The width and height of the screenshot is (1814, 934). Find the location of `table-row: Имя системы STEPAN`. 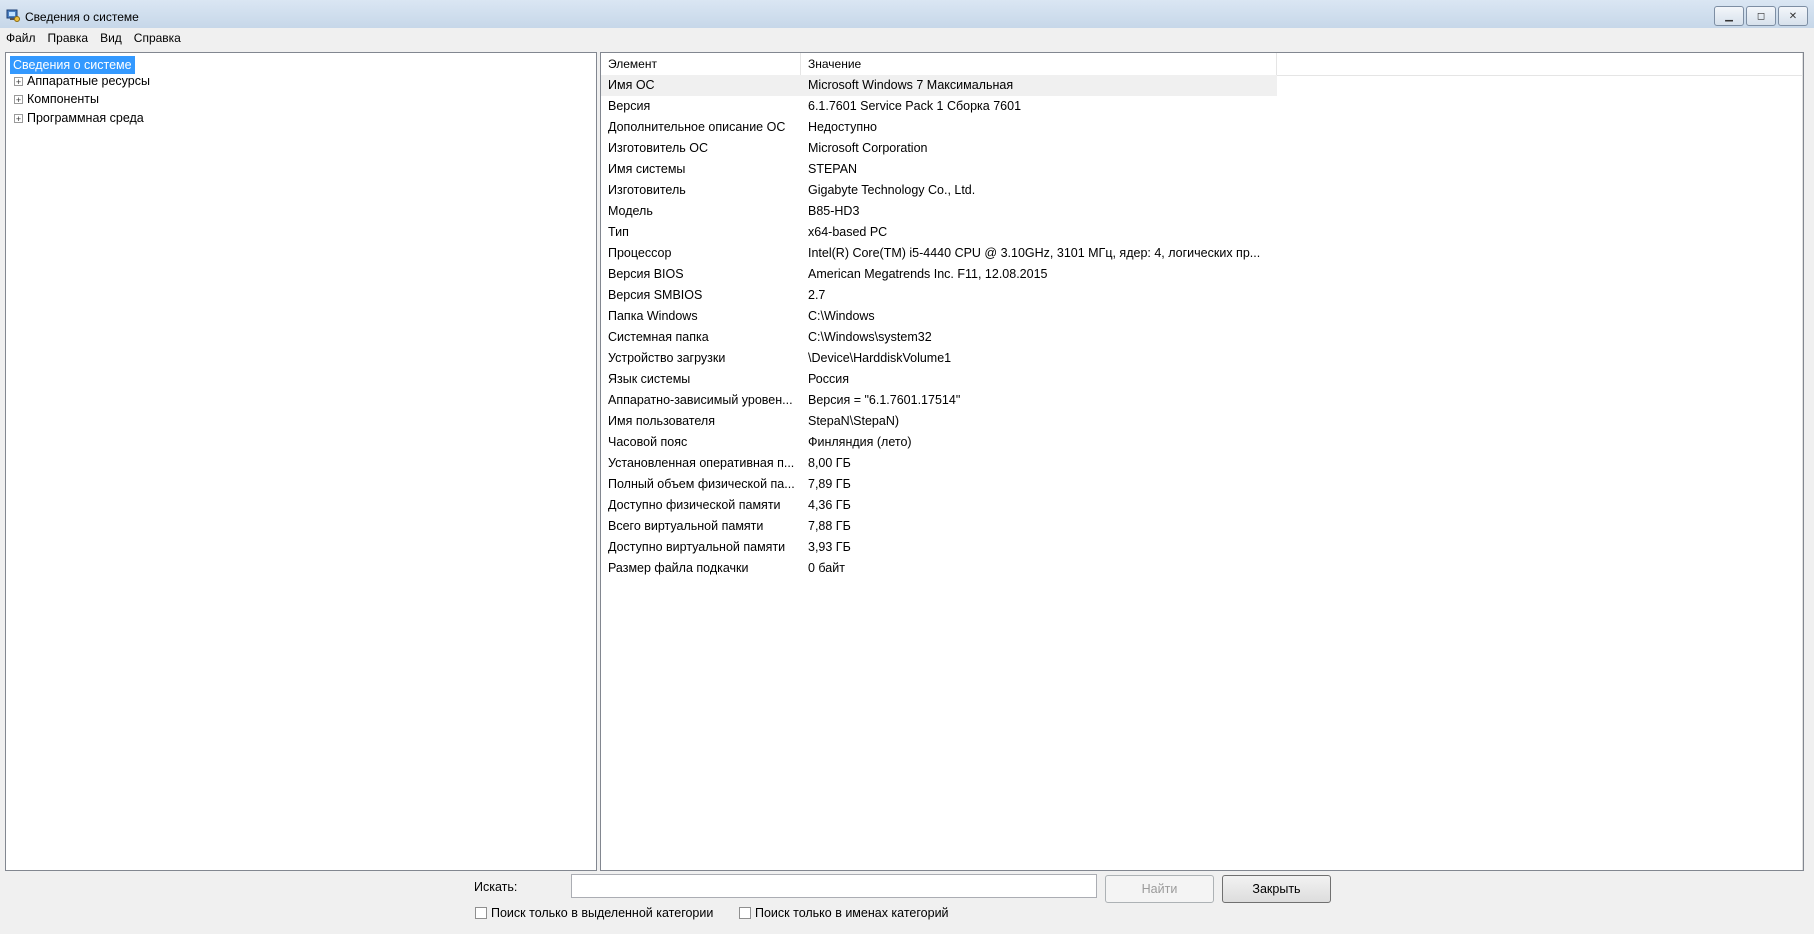

table-row: Имя системы STEPAN is located at coordinates (939, 169).